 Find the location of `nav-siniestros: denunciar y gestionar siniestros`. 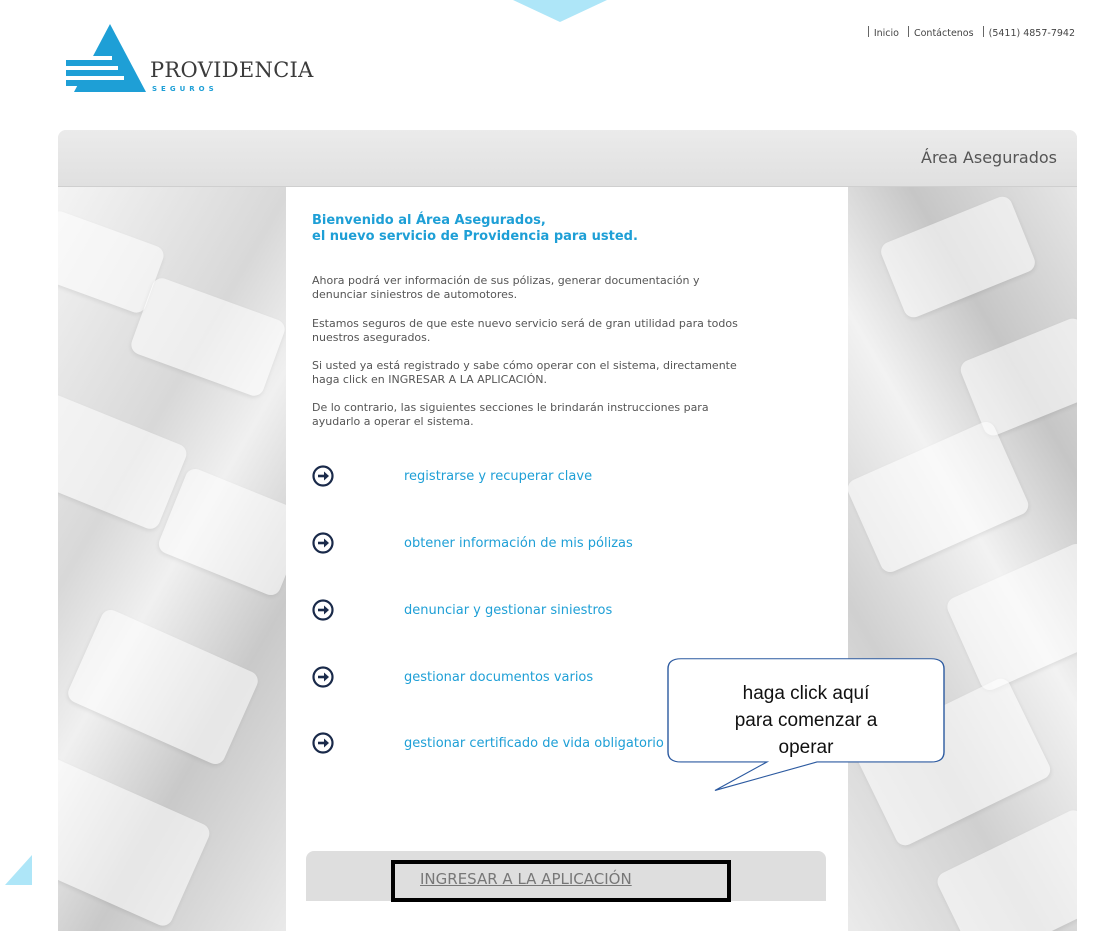

nav-siniestros: denunciar y gestionar siniestros is located at coordinates (522, 614).